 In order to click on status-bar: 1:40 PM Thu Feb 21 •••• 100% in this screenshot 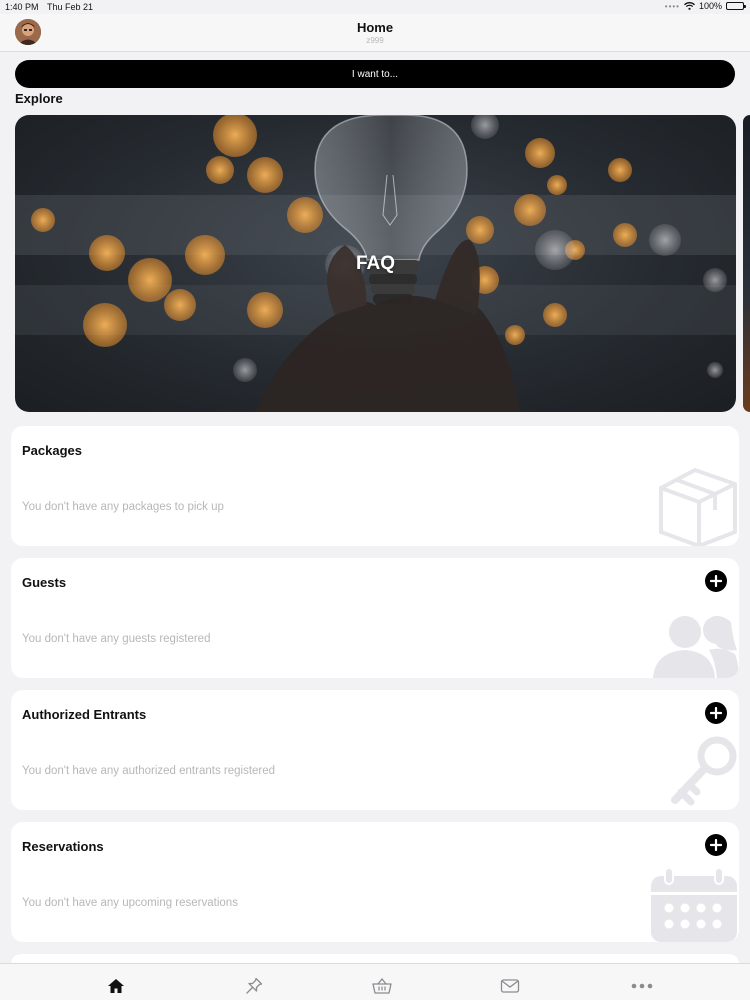, I will do `click(375, 7)`.